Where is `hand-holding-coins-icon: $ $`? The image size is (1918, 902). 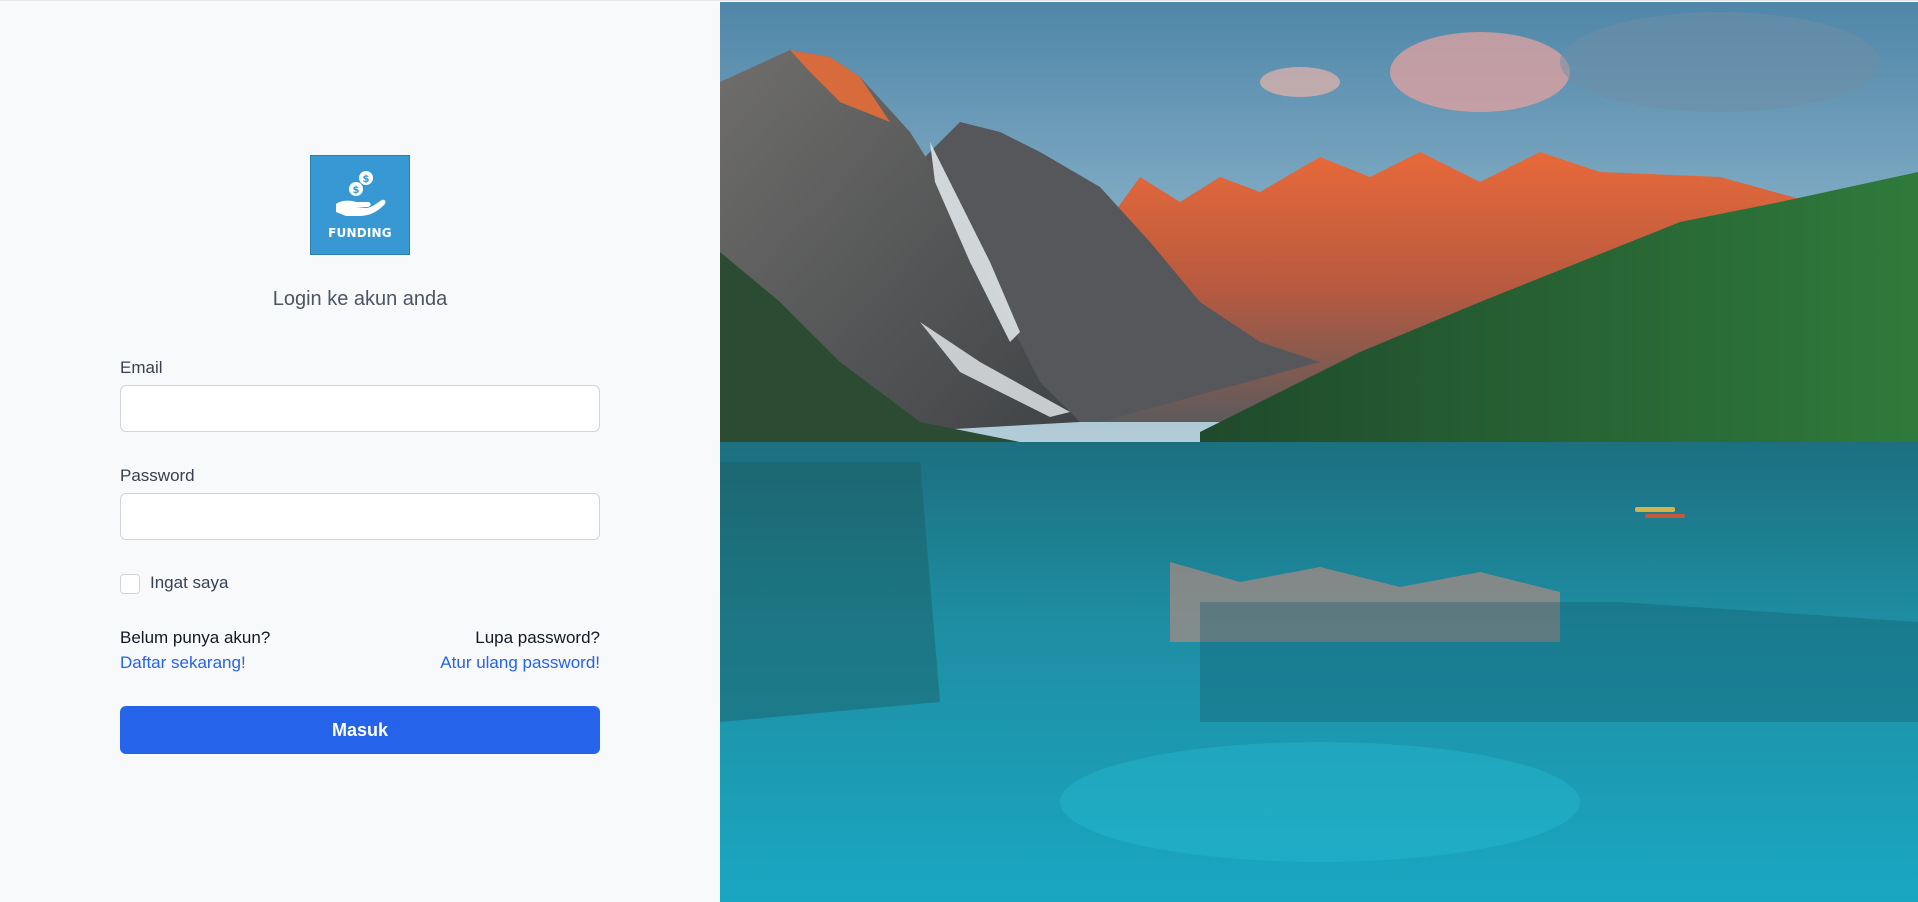
hand-holding-coins-icon: $ $ is located at coordinates (361, 193).